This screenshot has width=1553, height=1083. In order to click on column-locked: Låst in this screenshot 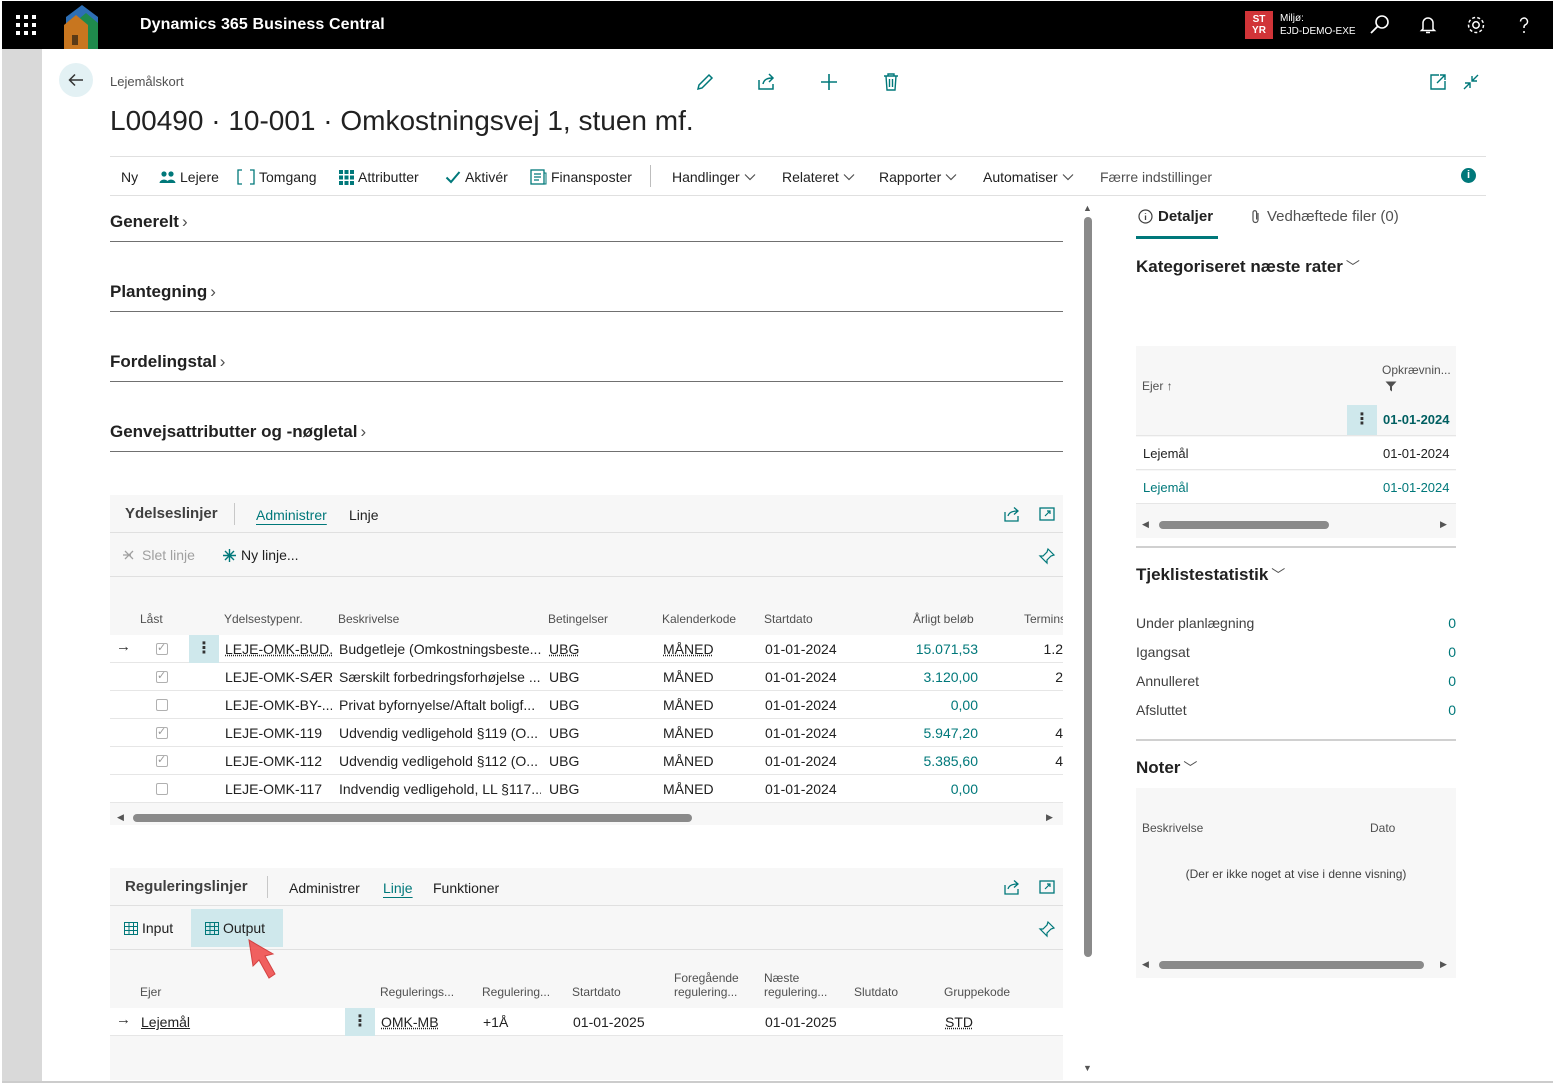, I will do `click(151, 619)`.